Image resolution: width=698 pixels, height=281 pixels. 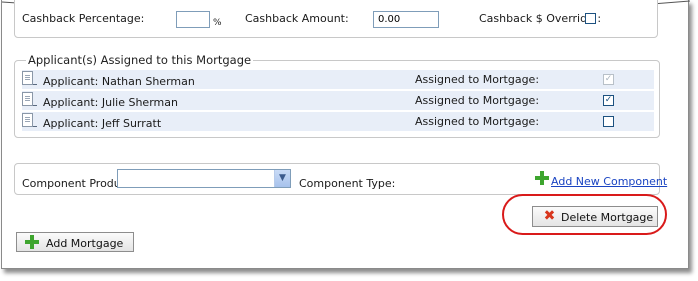 What do you see at coordinates (204, 178) in the screenshot?
I see `component-product-select: ▼` at bounding box center [204, 178].